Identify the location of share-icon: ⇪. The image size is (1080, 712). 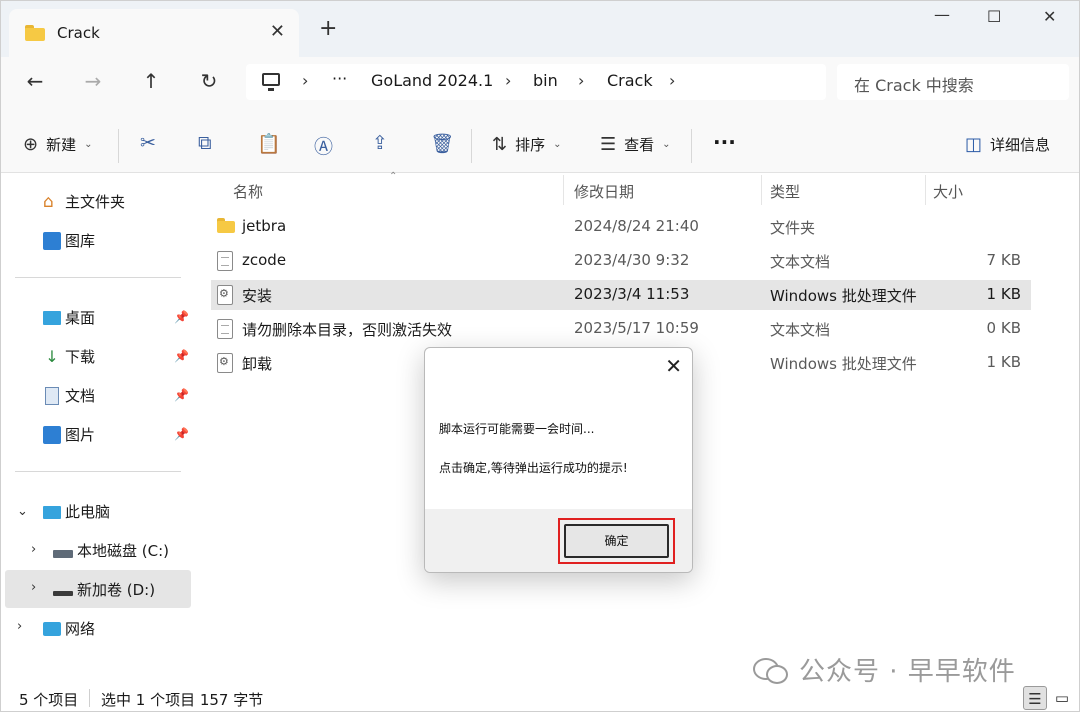
(380, 143).